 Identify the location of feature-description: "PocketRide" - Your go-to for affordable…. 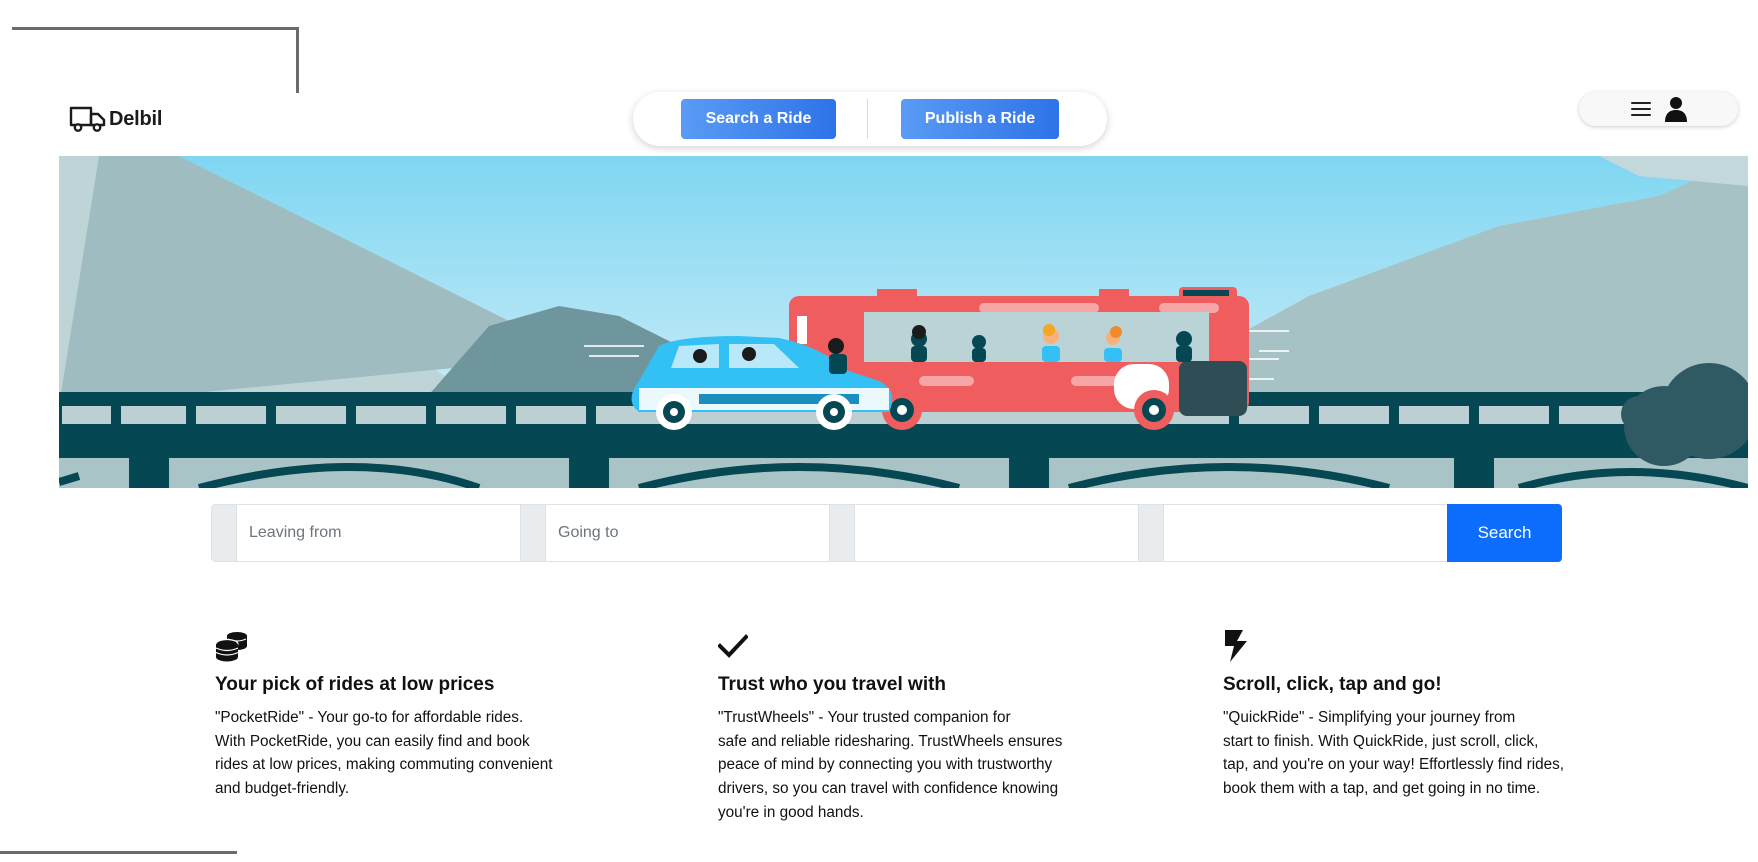
(384, 753).